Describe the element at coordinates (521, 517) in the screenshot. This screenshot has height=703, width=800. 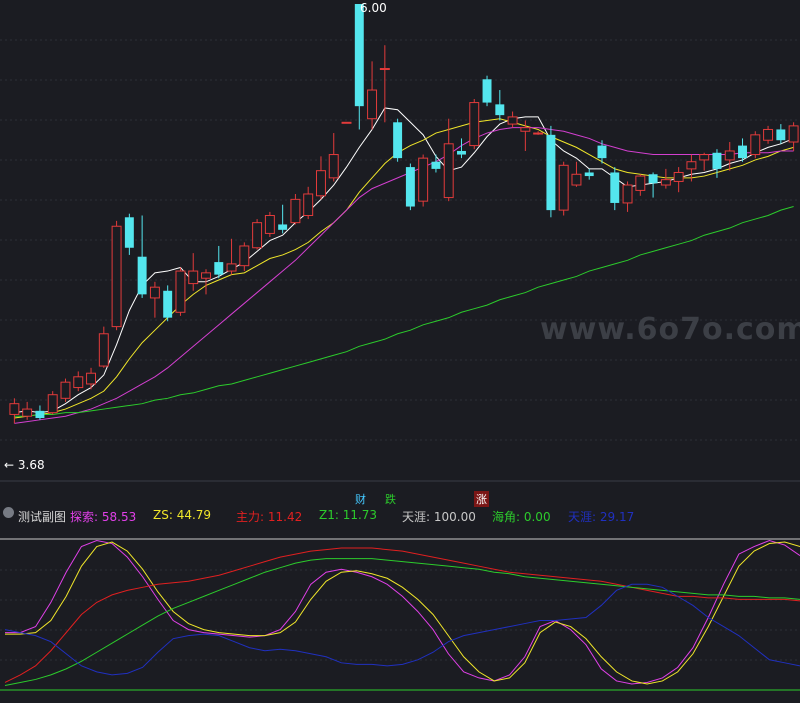
I see `legend-item-5: 海角: 0.00` at that location.